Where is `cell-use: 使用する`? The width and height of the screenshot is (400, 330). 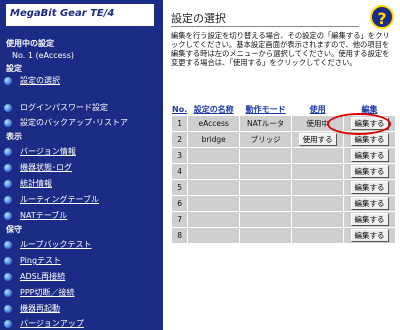
cell-use: 使用する is located at coordinates (318, 139).